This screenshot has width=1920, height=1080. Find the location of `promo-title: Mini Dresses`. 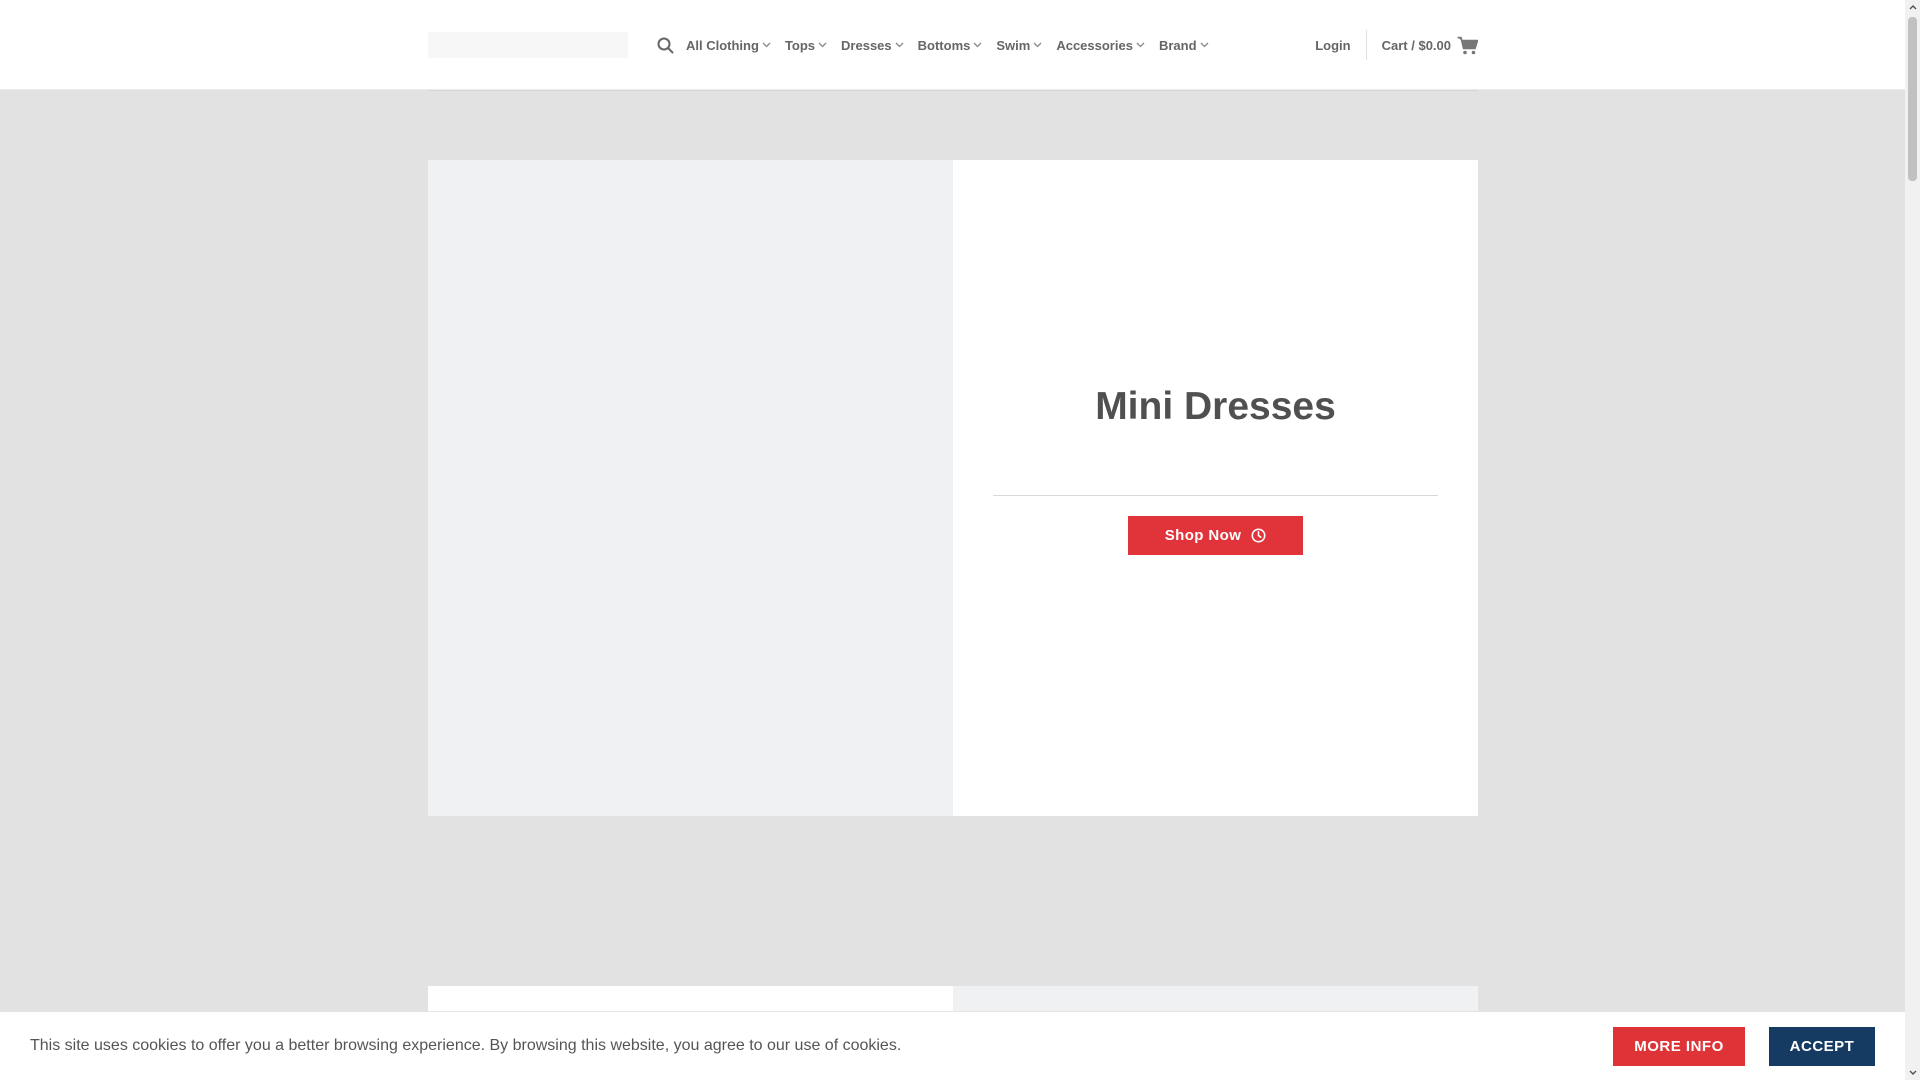

promo-title: Mini Dresses is located at coordinates (1215, 406).